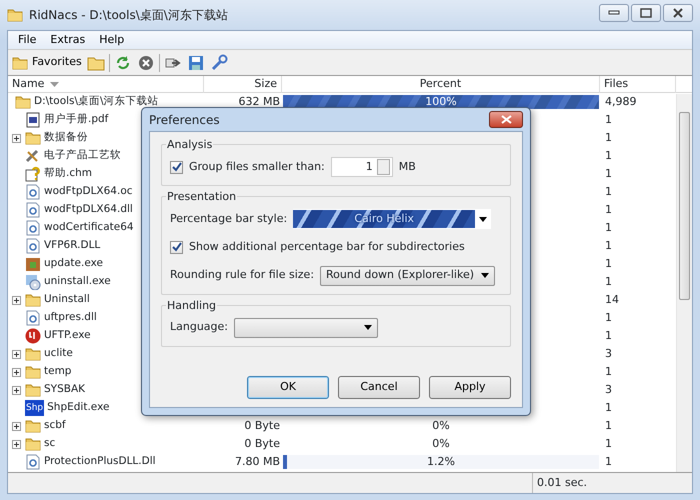 The height and width of the screenshot is (500, 700). What do you see at coordinates (67, 300) in the screenshot?
I see `file-name: Uninstall` at bounding box center [67, 300].